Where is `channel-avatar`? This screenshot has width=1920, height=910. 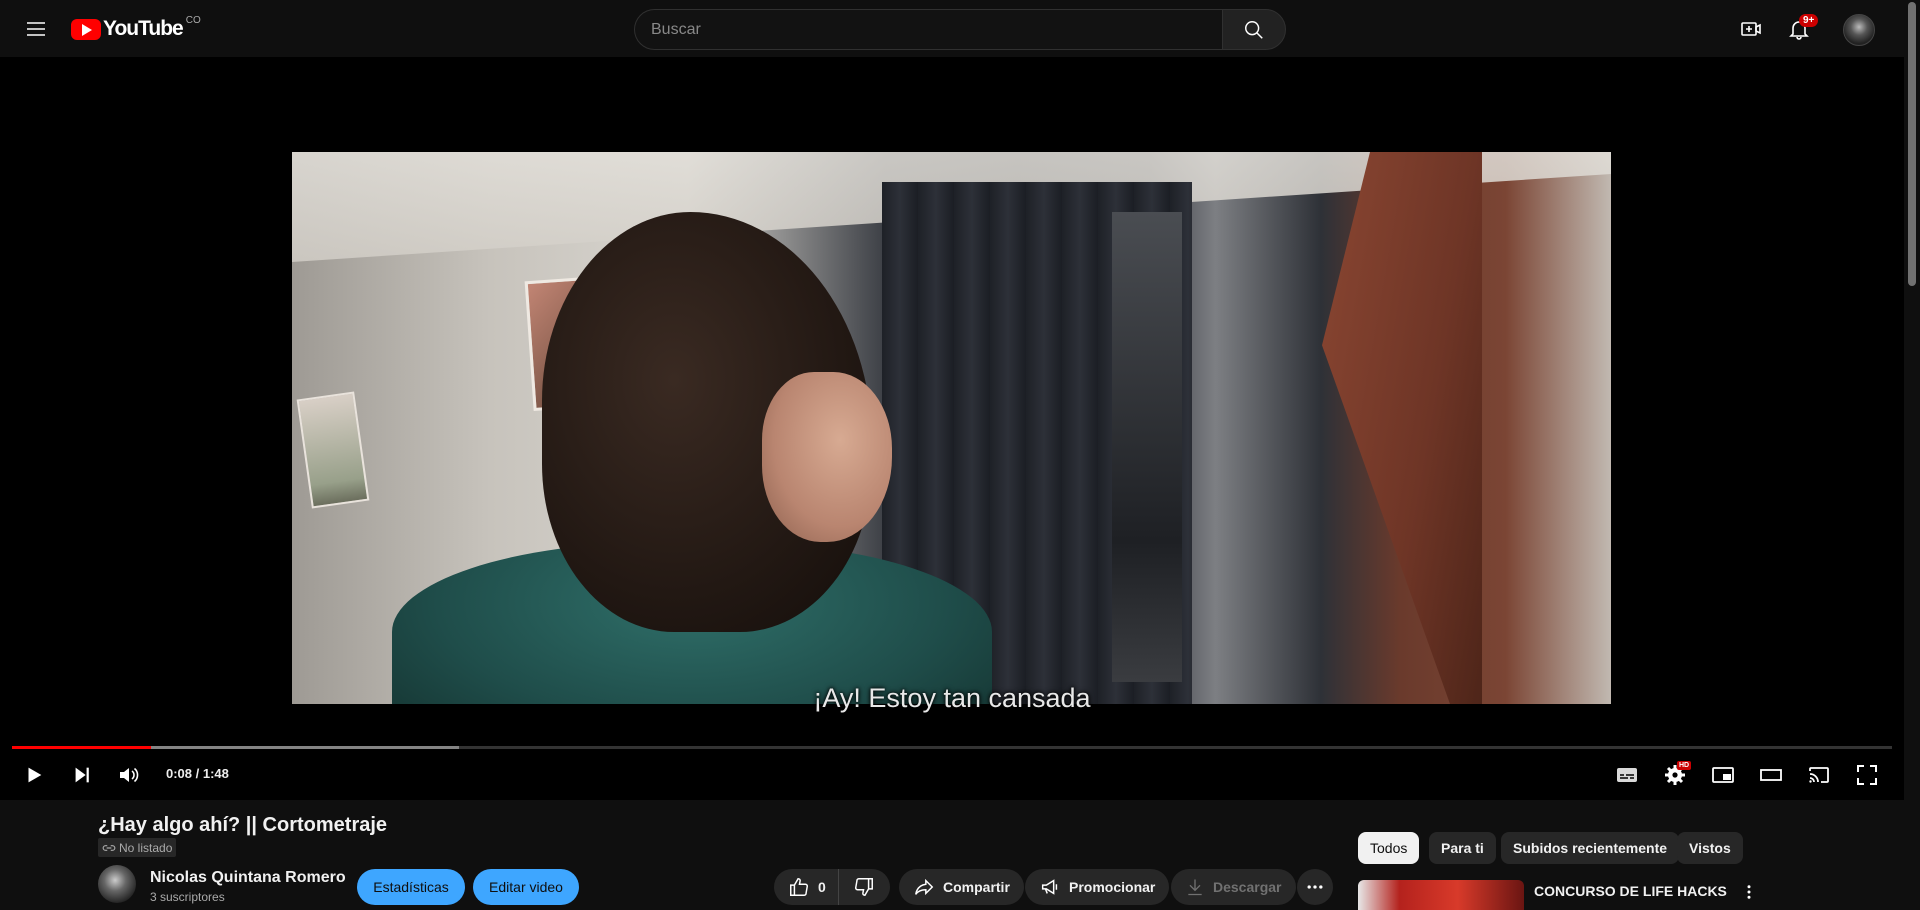
channel-avatar is located at coordinates (117, 884).